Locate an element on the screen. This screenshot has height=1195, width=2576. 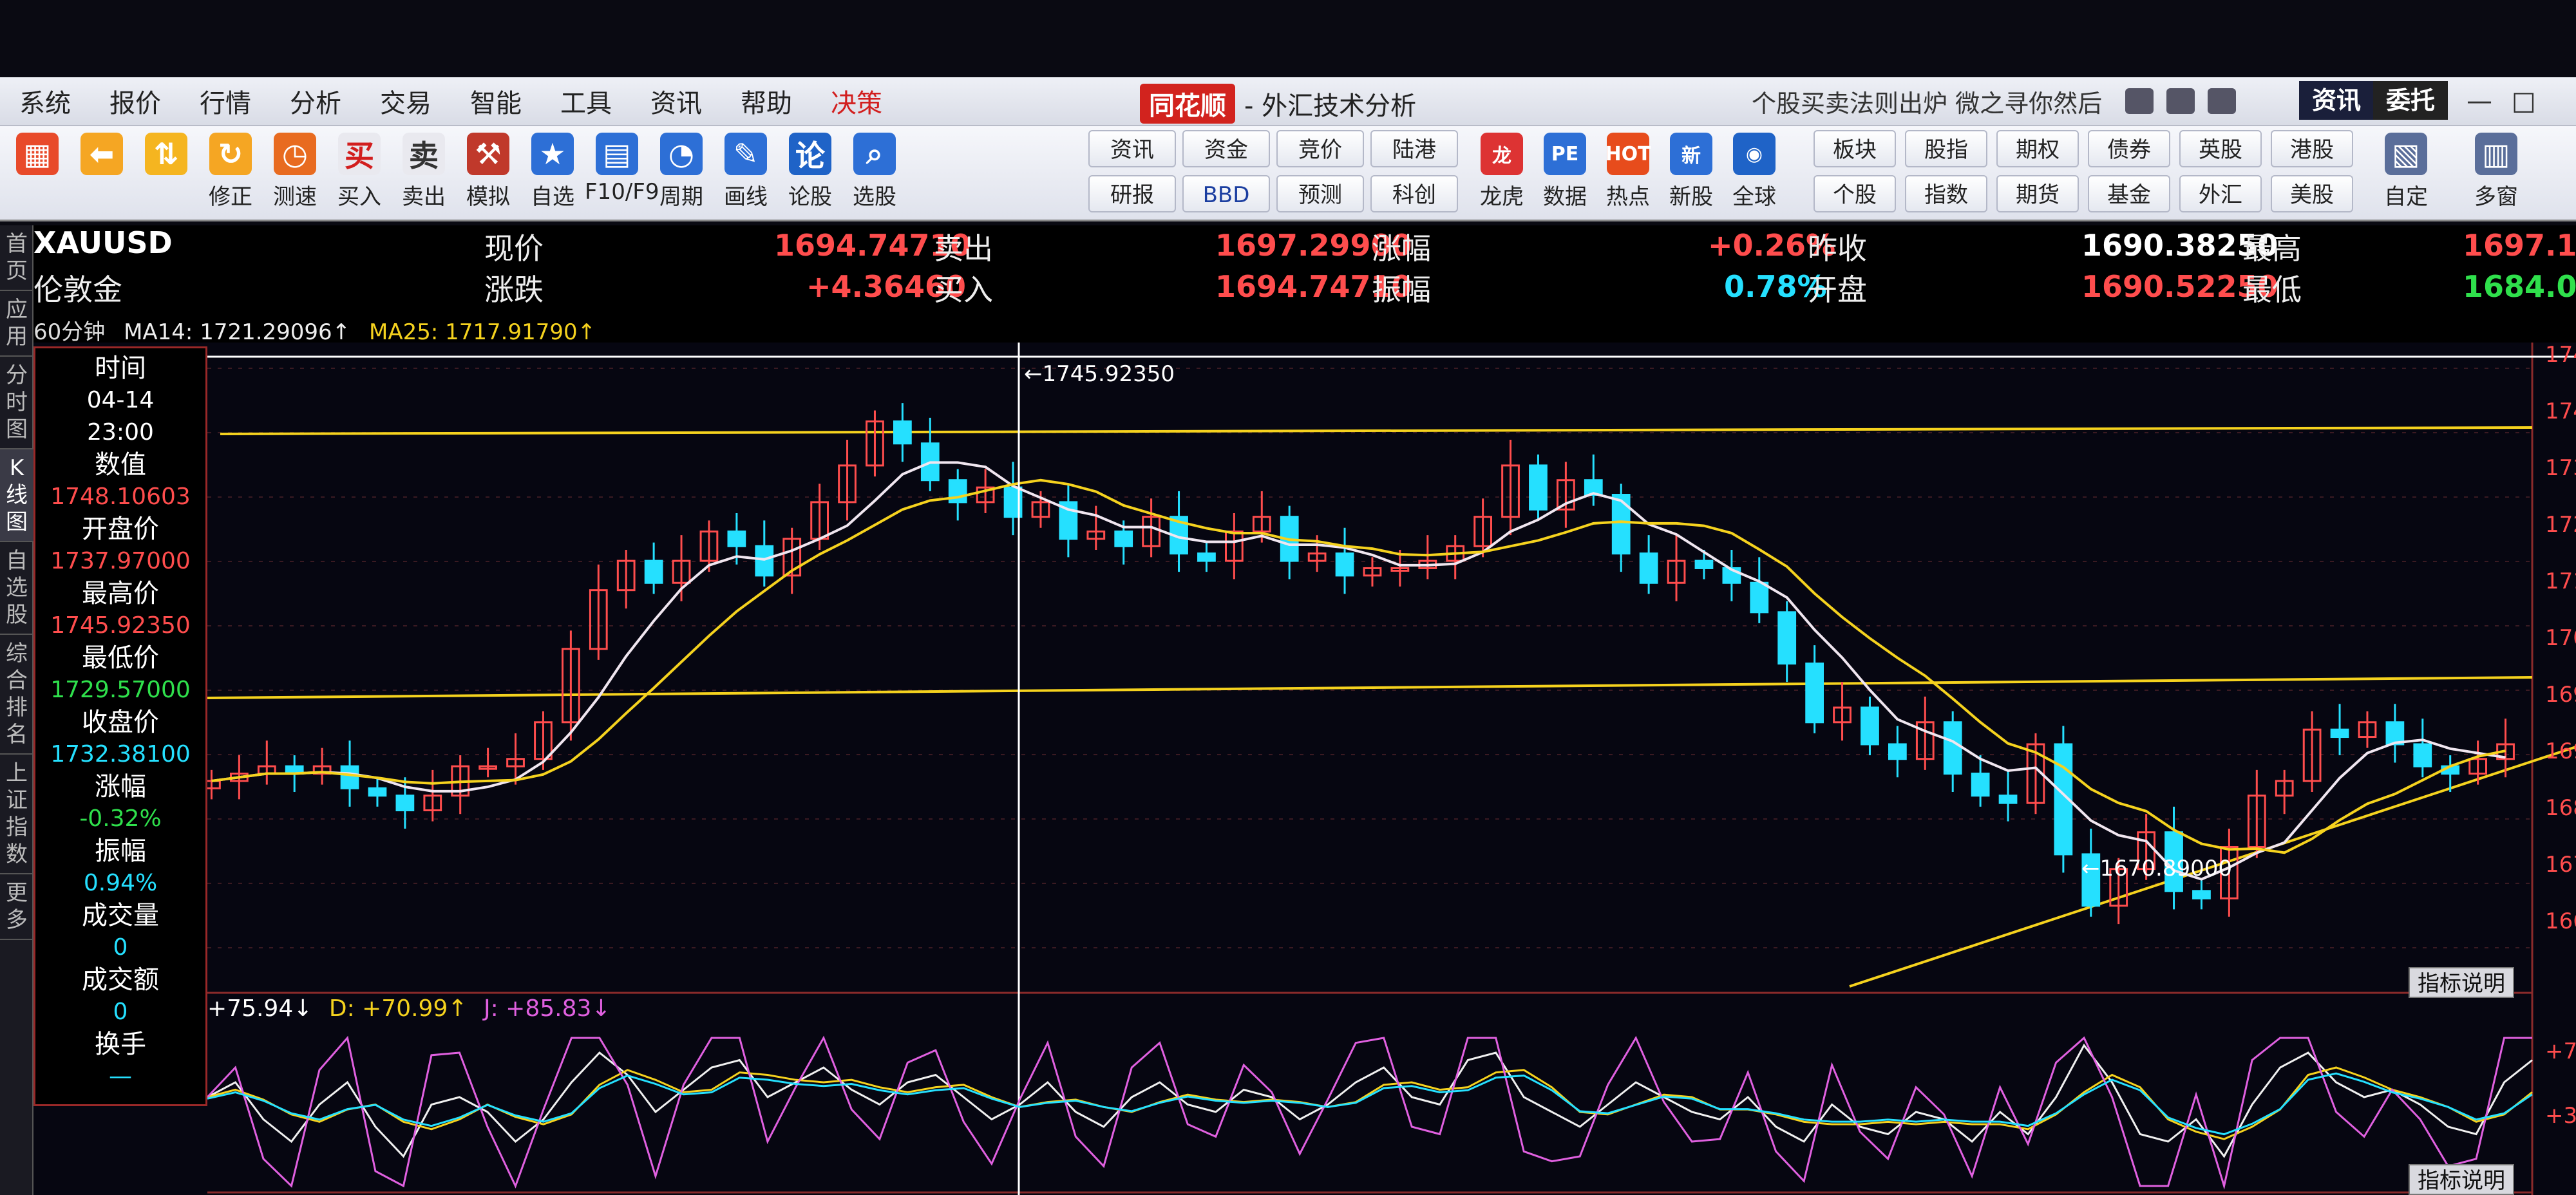
side-tab-0: 首页 is located at coordinates (16, 258).